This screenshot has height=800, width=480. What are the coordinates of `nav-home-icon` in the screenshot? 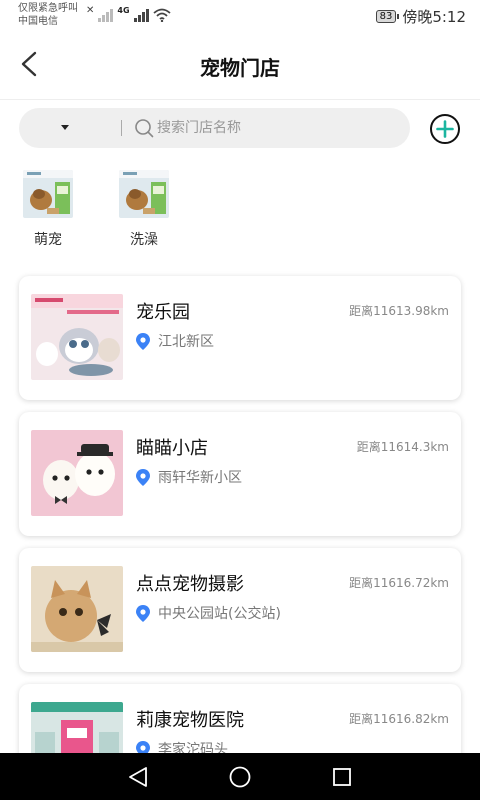 It's located at (240, 777).